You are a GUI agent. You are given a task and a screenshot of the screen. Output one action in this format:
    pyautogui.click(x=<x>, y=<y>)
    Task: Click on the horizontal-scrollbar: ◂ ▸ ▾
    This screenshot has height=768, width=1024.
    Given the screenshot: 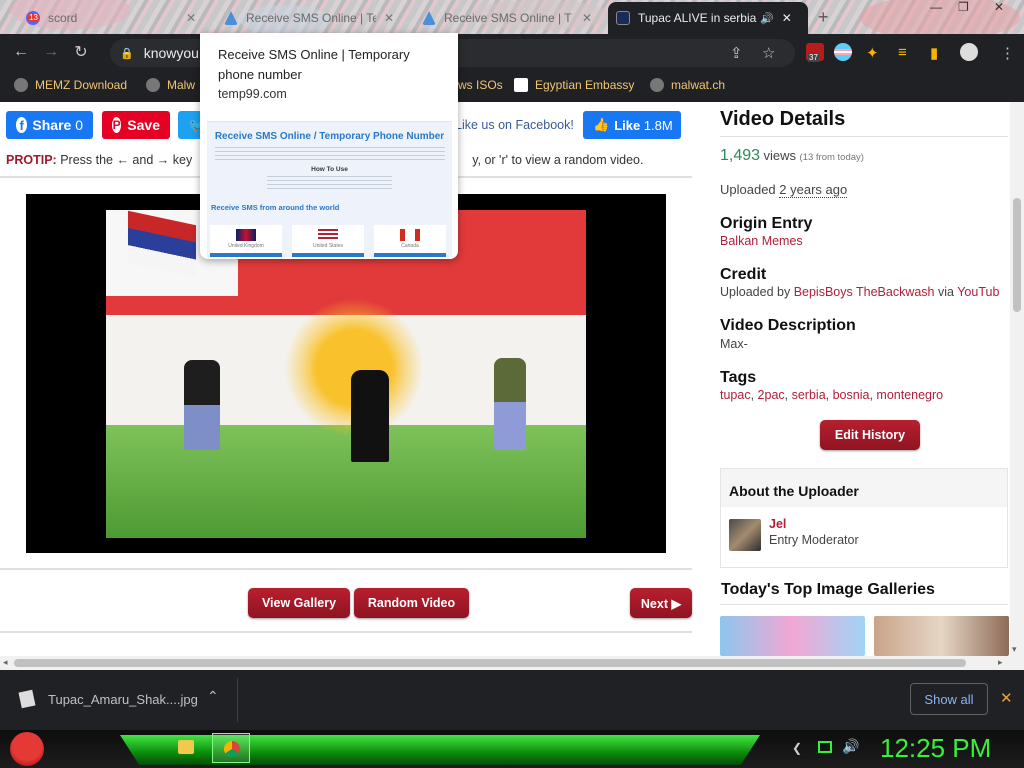 What is the action you would take?
    pyautogui.click(x=512, y=657)
    